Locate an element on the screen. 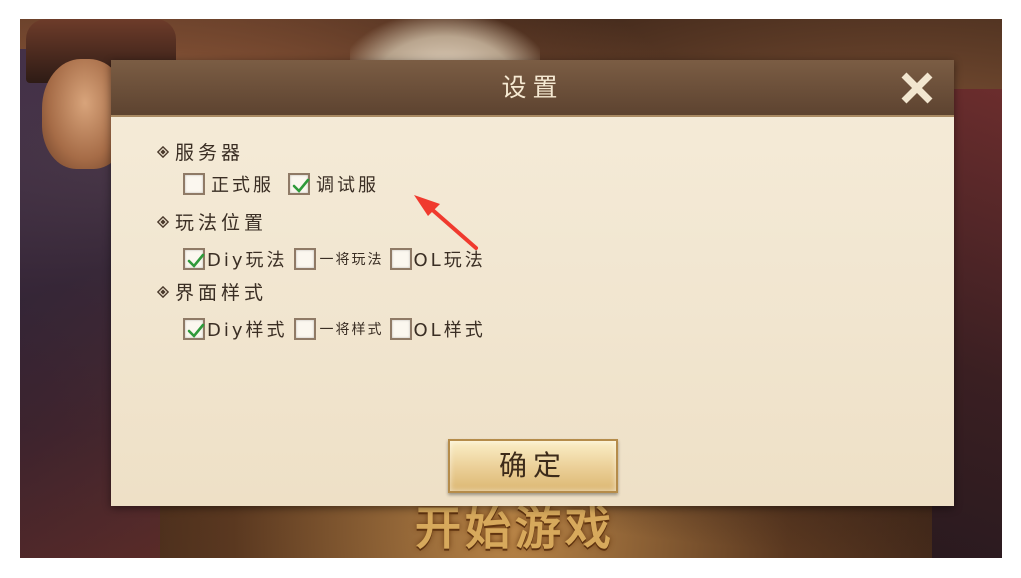  option-label: OL样式 is located at coordinates (449, 330).